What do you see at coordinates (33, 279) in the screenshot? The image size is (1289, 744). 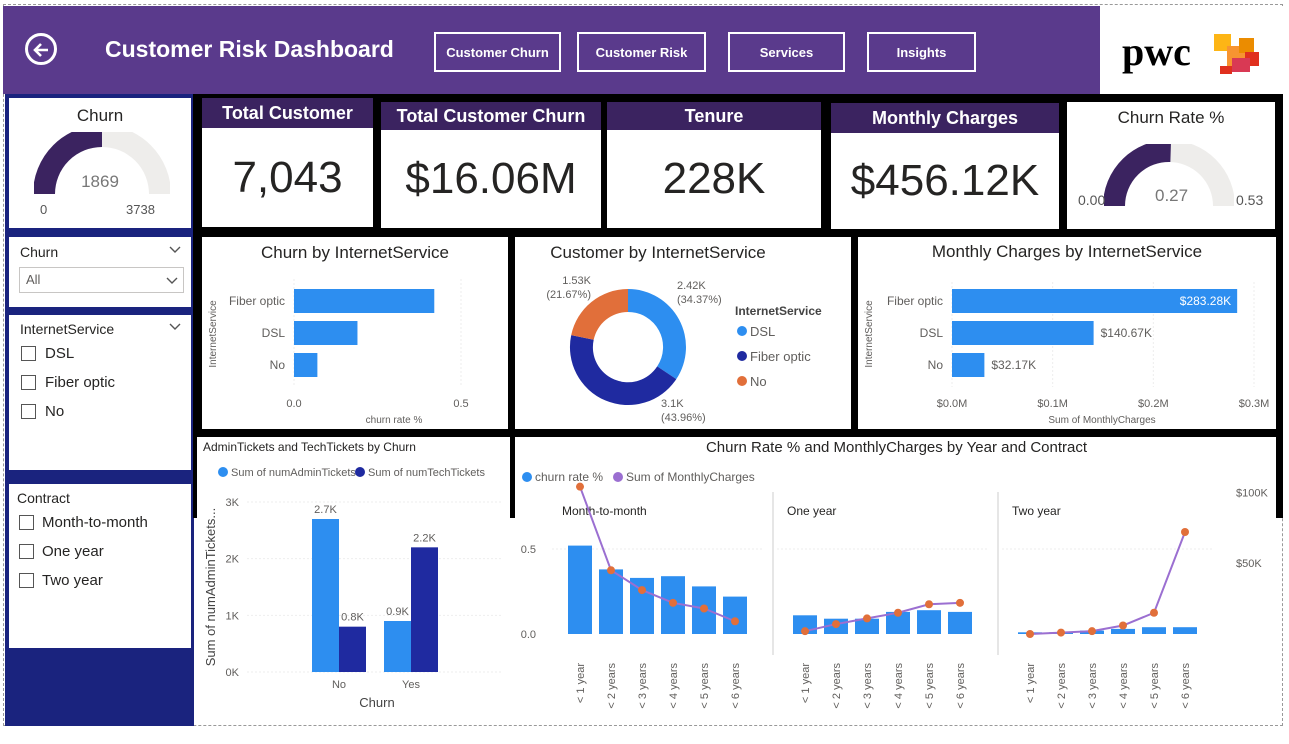 I see `dropdown-value: All` at bounding box center [33, 279].